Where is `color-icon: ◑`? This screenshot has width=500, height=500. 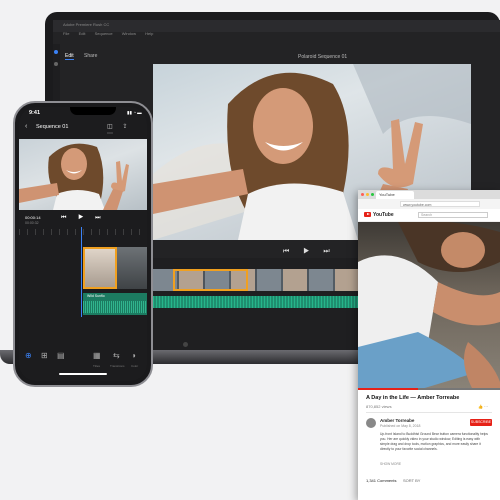 color-icon: ◑ is located at coordinates (133, 355).